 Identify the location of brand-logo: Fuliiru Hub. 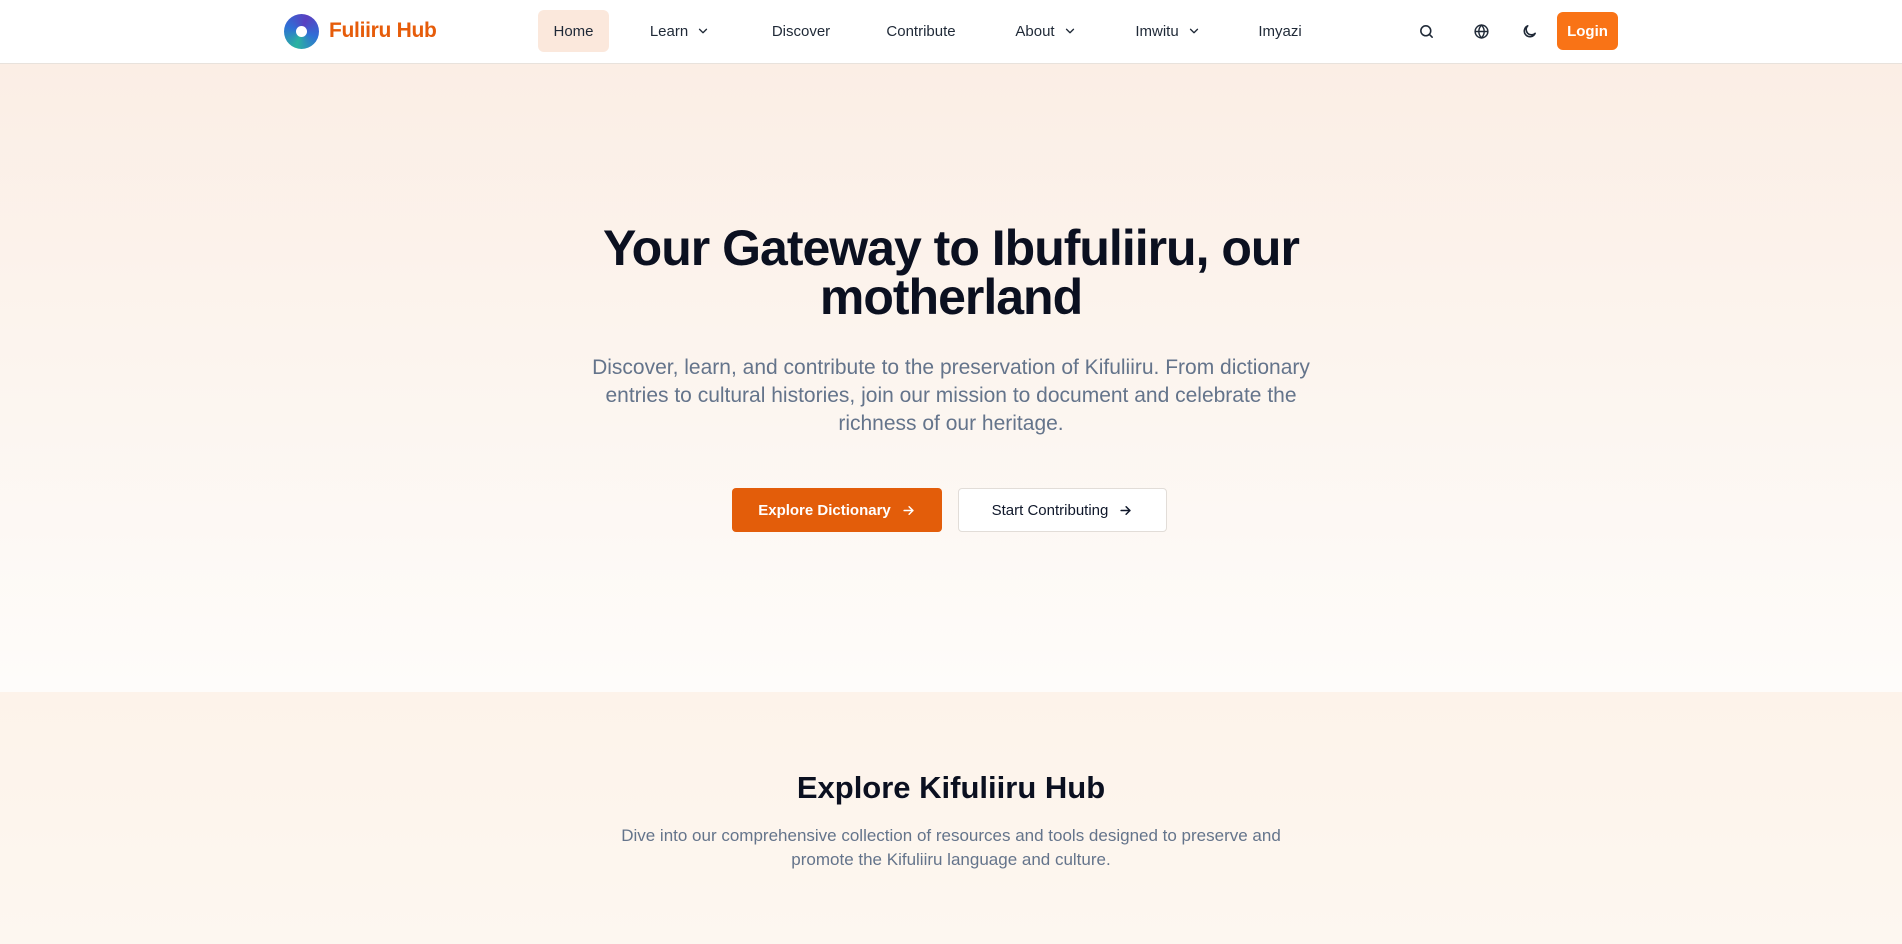
(360, 31).